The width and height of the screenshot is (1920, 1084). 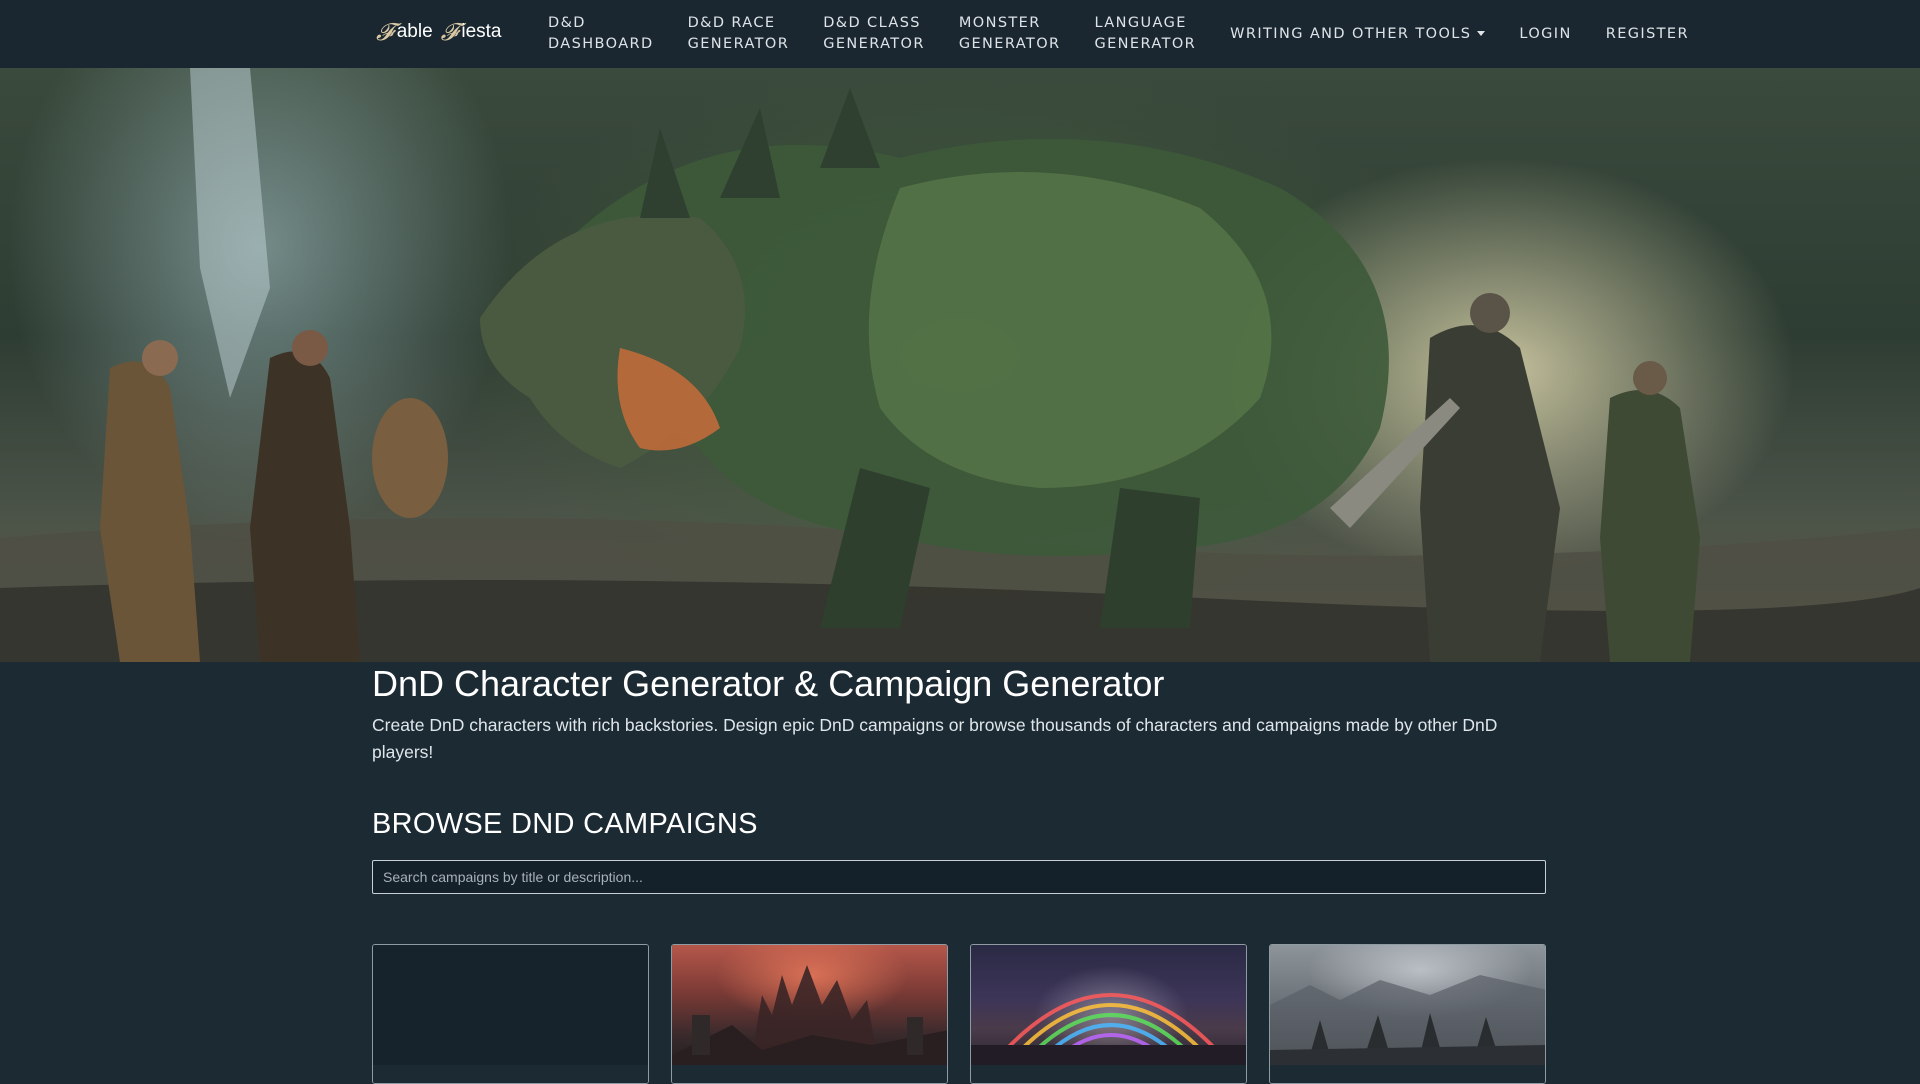 What do you see at coordinates (1108, 1029) in the screenshot?
I see `rainbow-battle-illustration` at bounding box center [1108, 1029].